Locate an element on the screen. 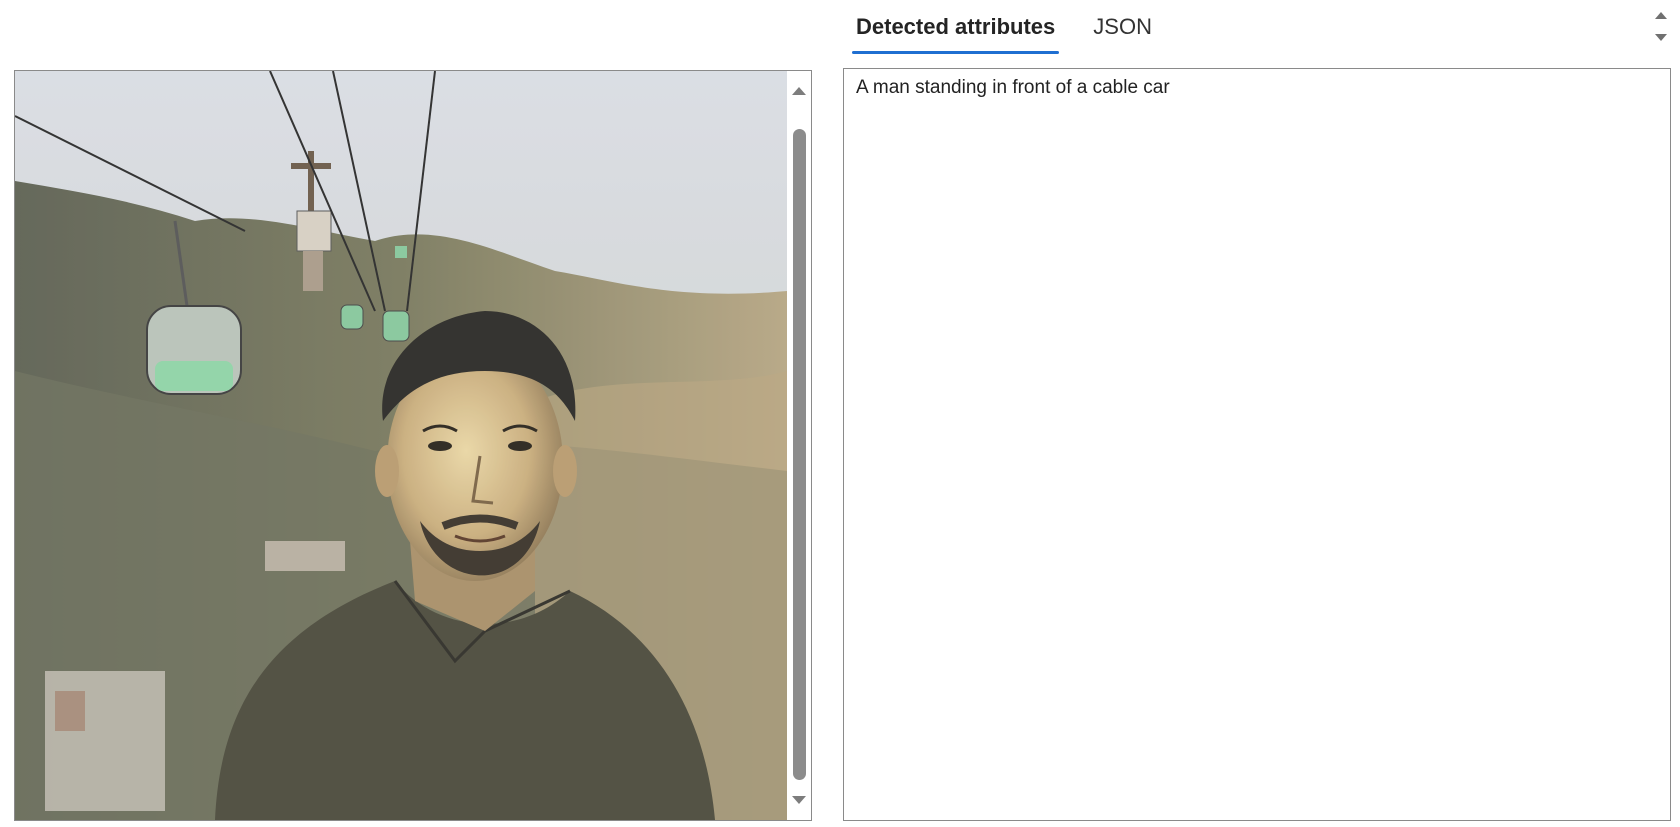  page-scroll-up-icon is located at coordinates (1661, 15).